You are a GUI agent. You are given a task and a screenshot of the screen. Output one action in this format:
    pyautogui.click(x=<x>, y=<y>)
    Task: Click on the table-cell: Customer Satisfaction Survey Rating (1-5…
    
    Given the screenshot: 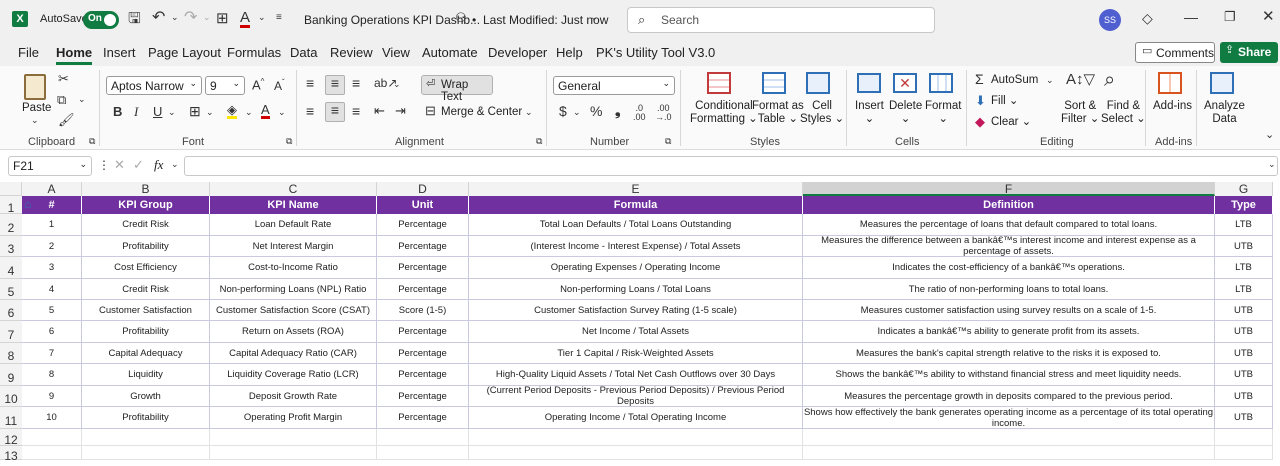 What is the action you would take?
    pyautogui.click(x=636, y=310)
    